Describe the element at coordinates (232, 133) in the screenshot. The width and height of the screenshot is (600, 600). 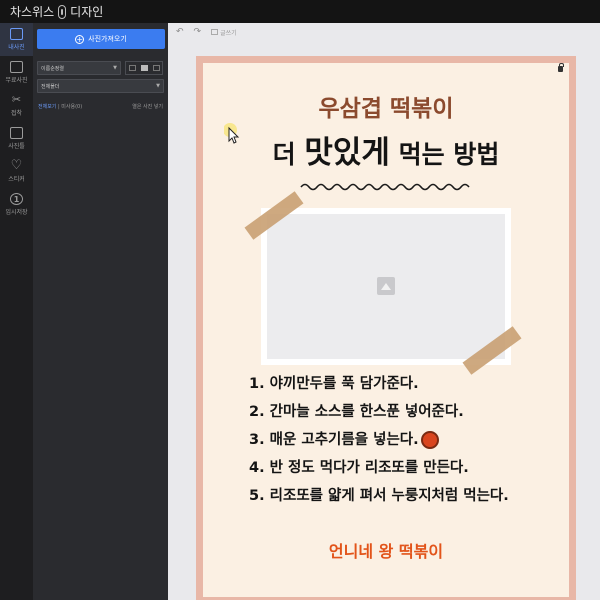
I see `mouse-cursor-icon` at that location.